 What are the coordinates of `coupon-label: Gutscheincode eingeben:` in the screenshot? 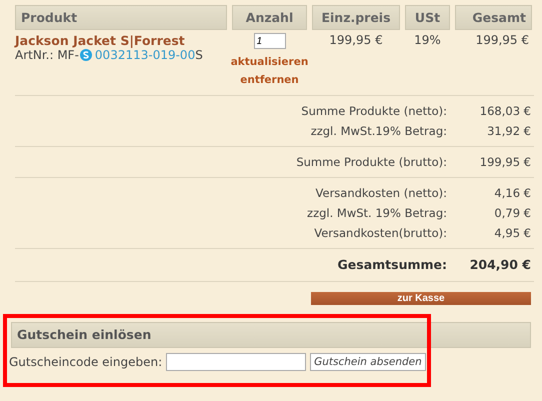 It's located at (85, 362).